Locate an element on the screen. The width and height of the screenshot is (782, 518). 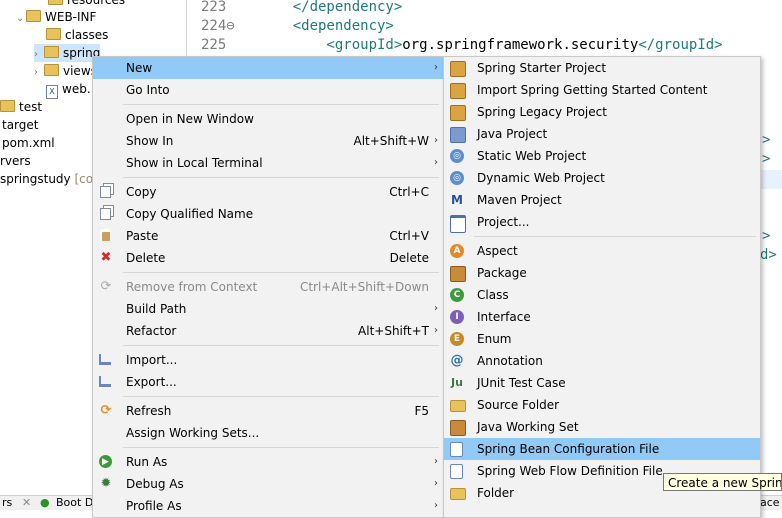
tree-item-classes: classes is located at coordinates (77, 35).